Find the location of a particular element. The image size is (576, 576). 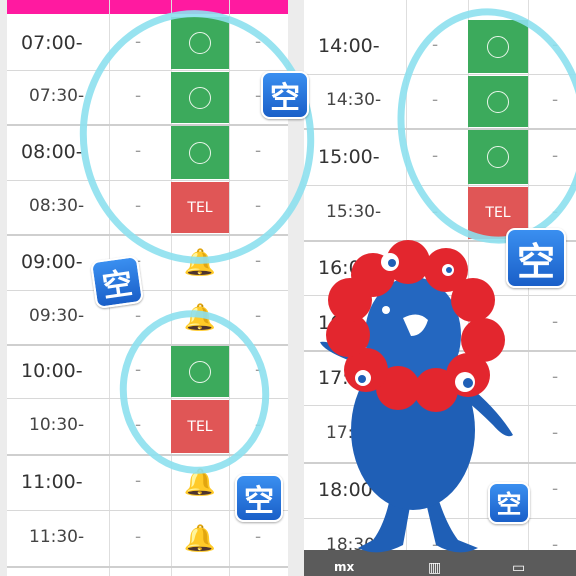

brand-header-bar is located at coordinates (147, 7).